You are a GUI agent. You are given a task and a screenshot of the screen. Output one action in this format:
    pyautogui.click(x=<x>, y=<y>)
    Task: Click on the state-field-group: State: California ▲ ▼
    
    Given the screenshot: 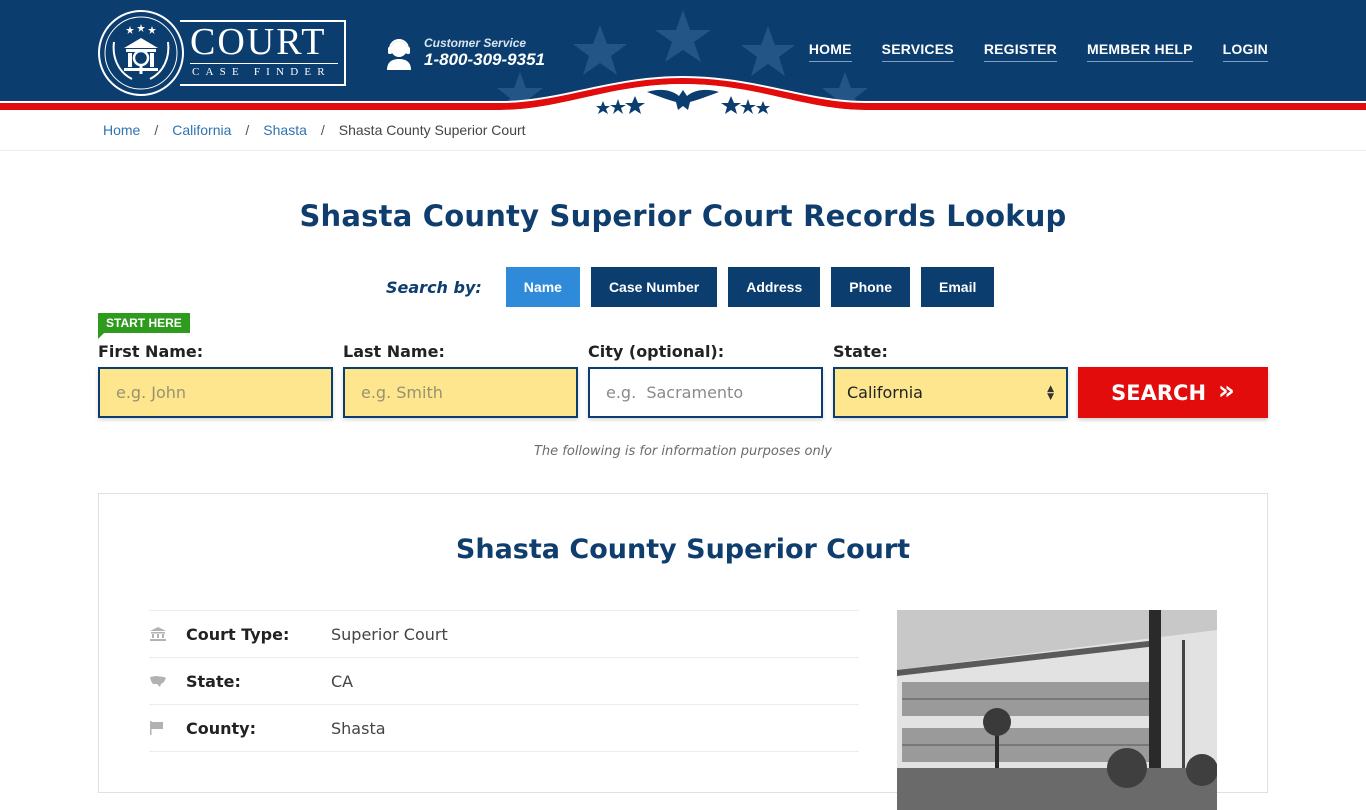 What is the action you would take?
    pyautogui.click(x=950, y=380)
    